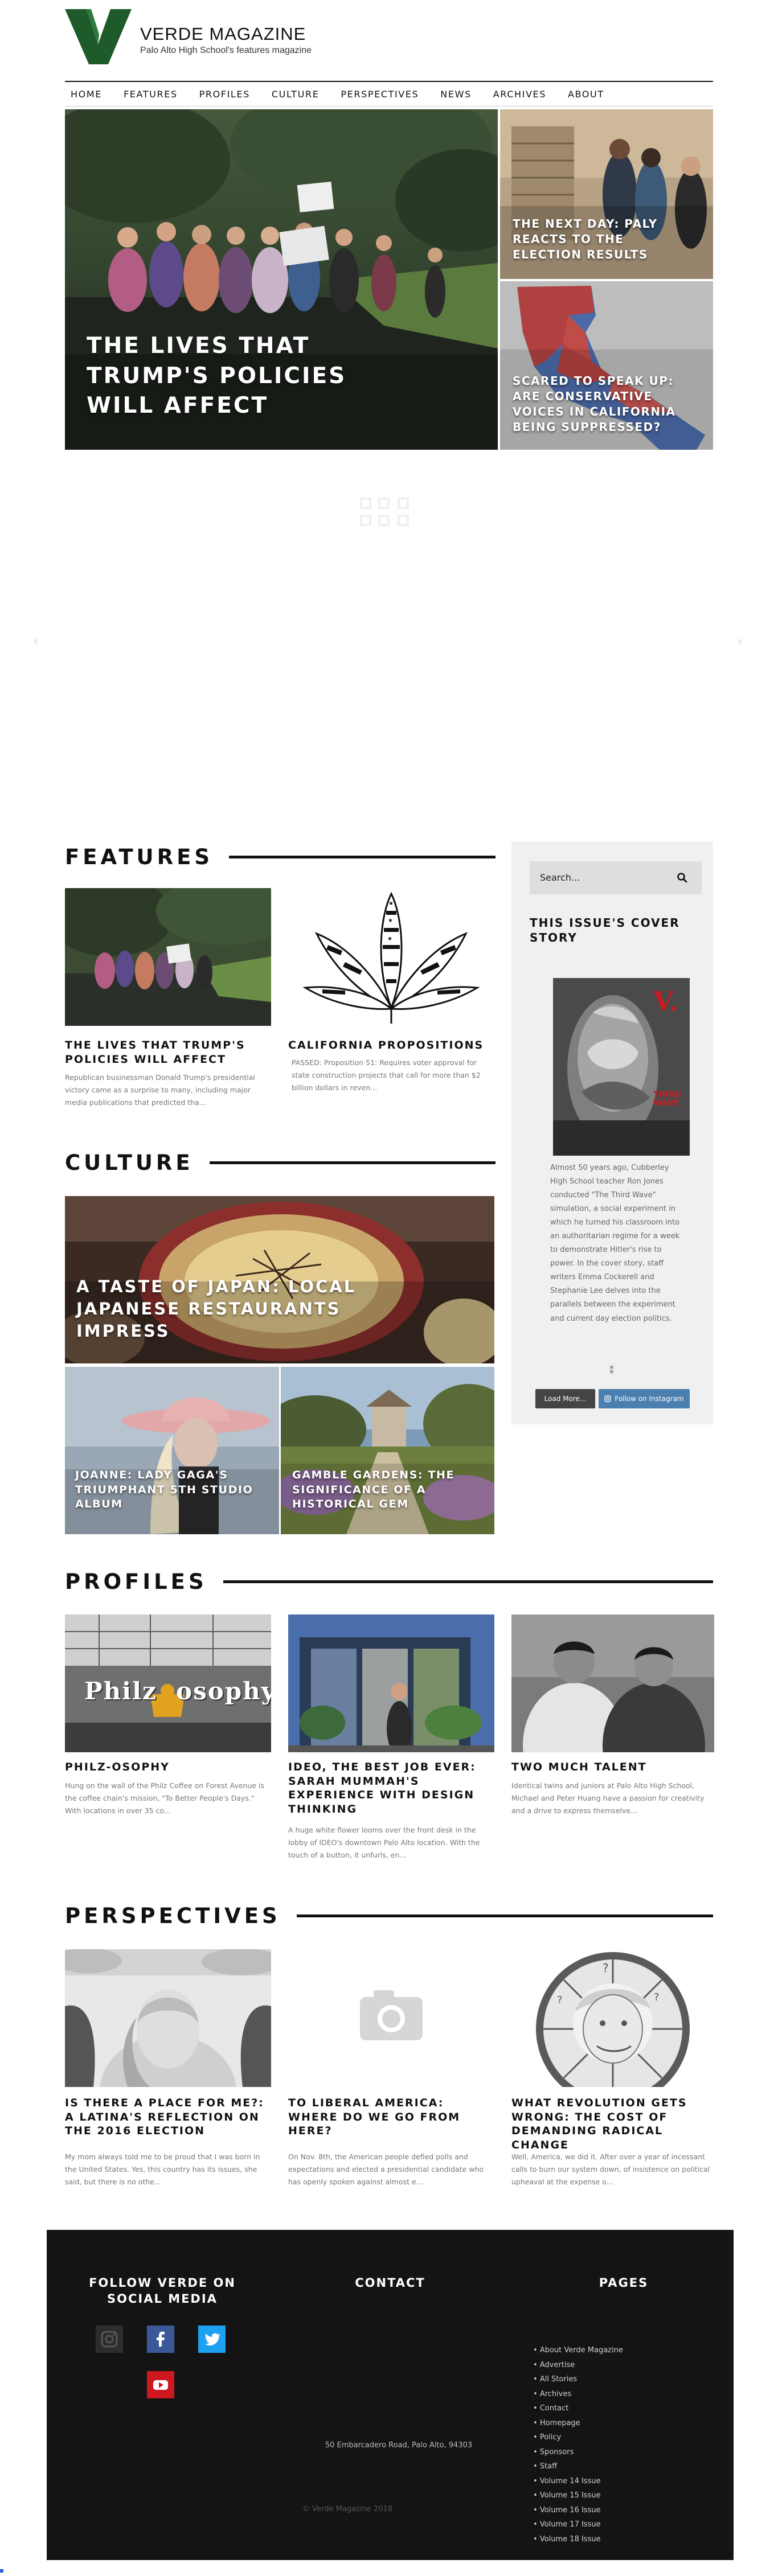 This screenshot has height=2576, width=778. Describe the element at coordinates (168, 1683) in the screenshot. I see `profiles-card-1-image: Philz osophy` at that location.